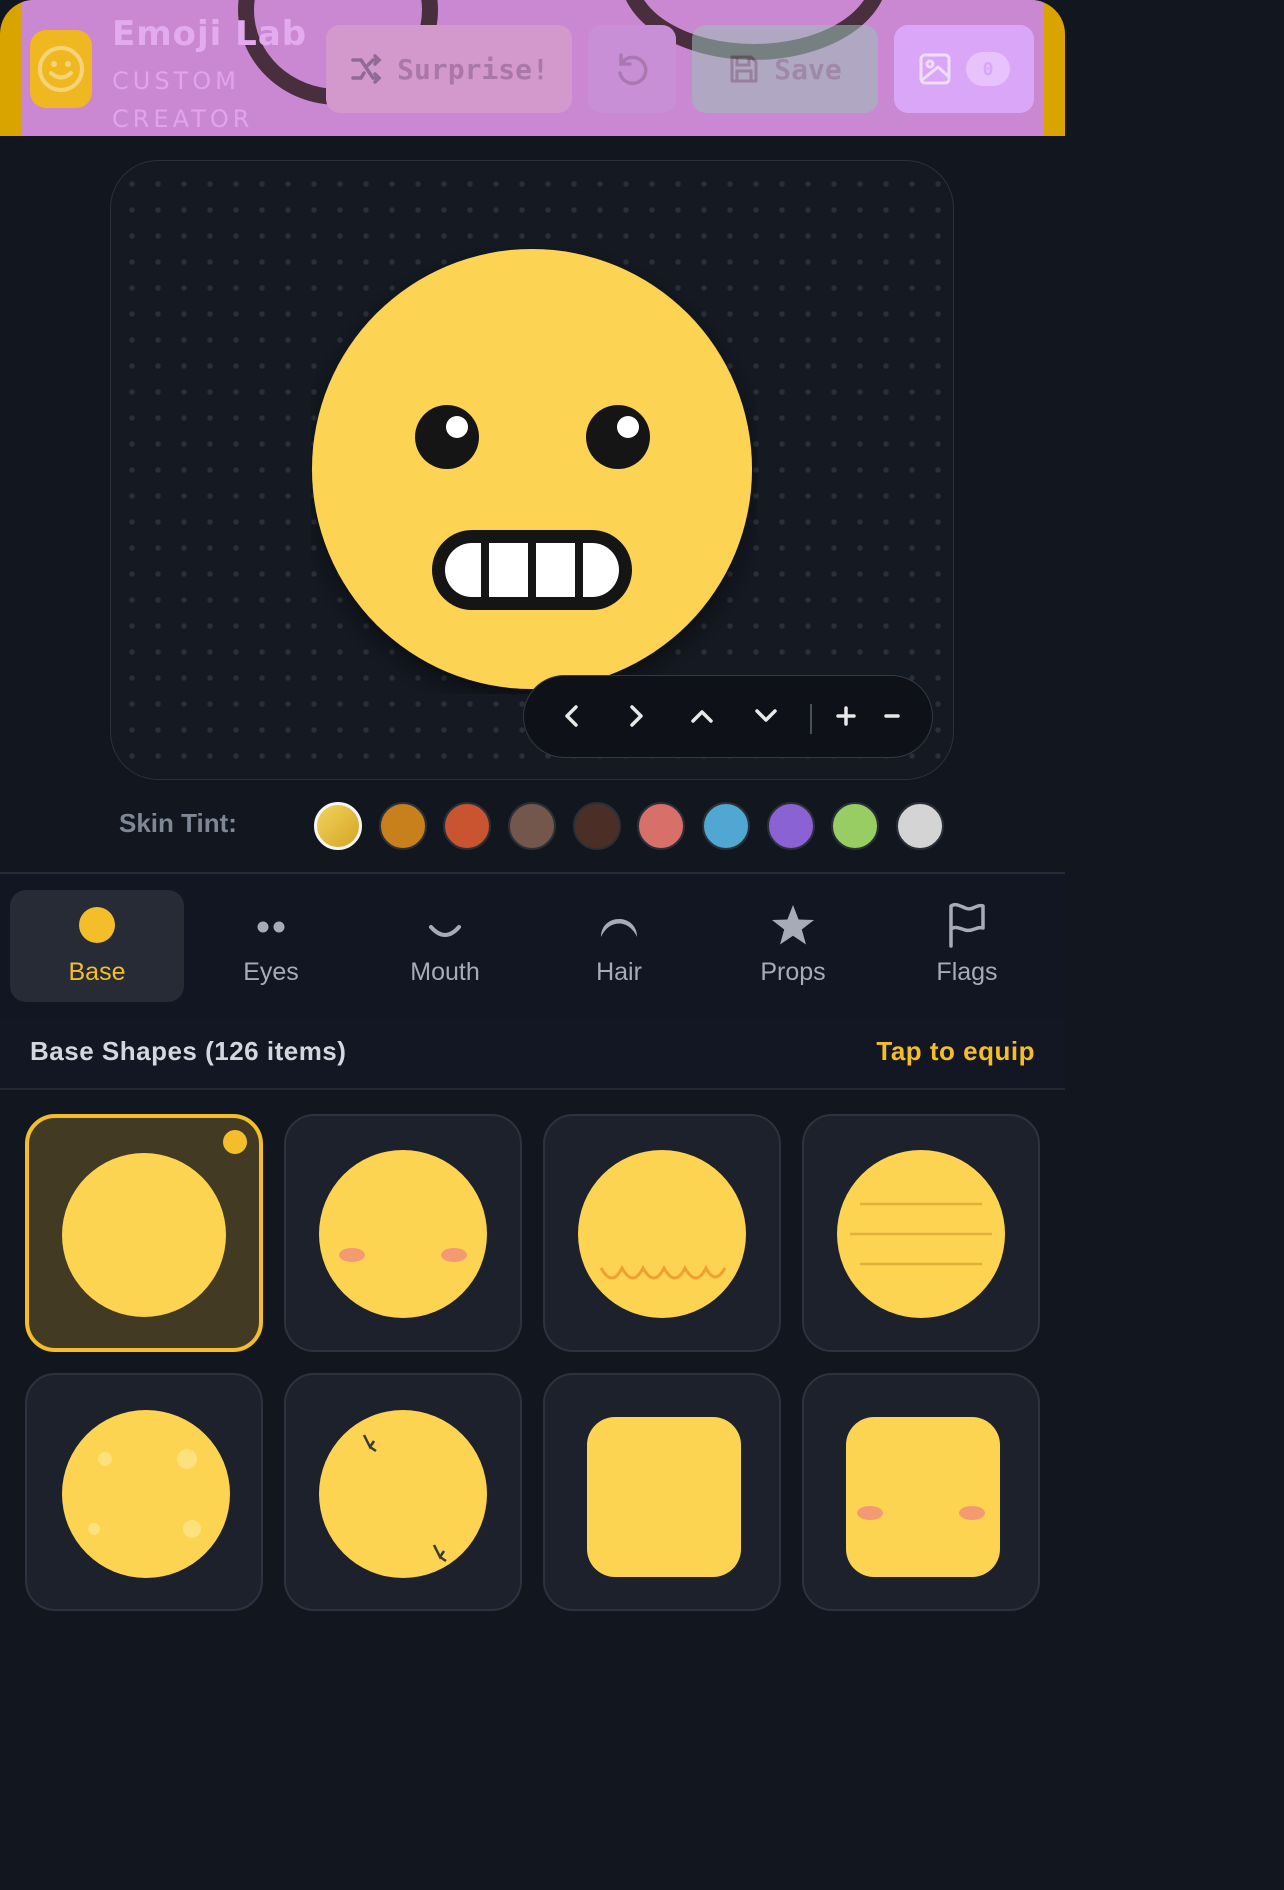 The image size is (1284, 1890). I want to click on base-shape-lined, so click(921, 1233).